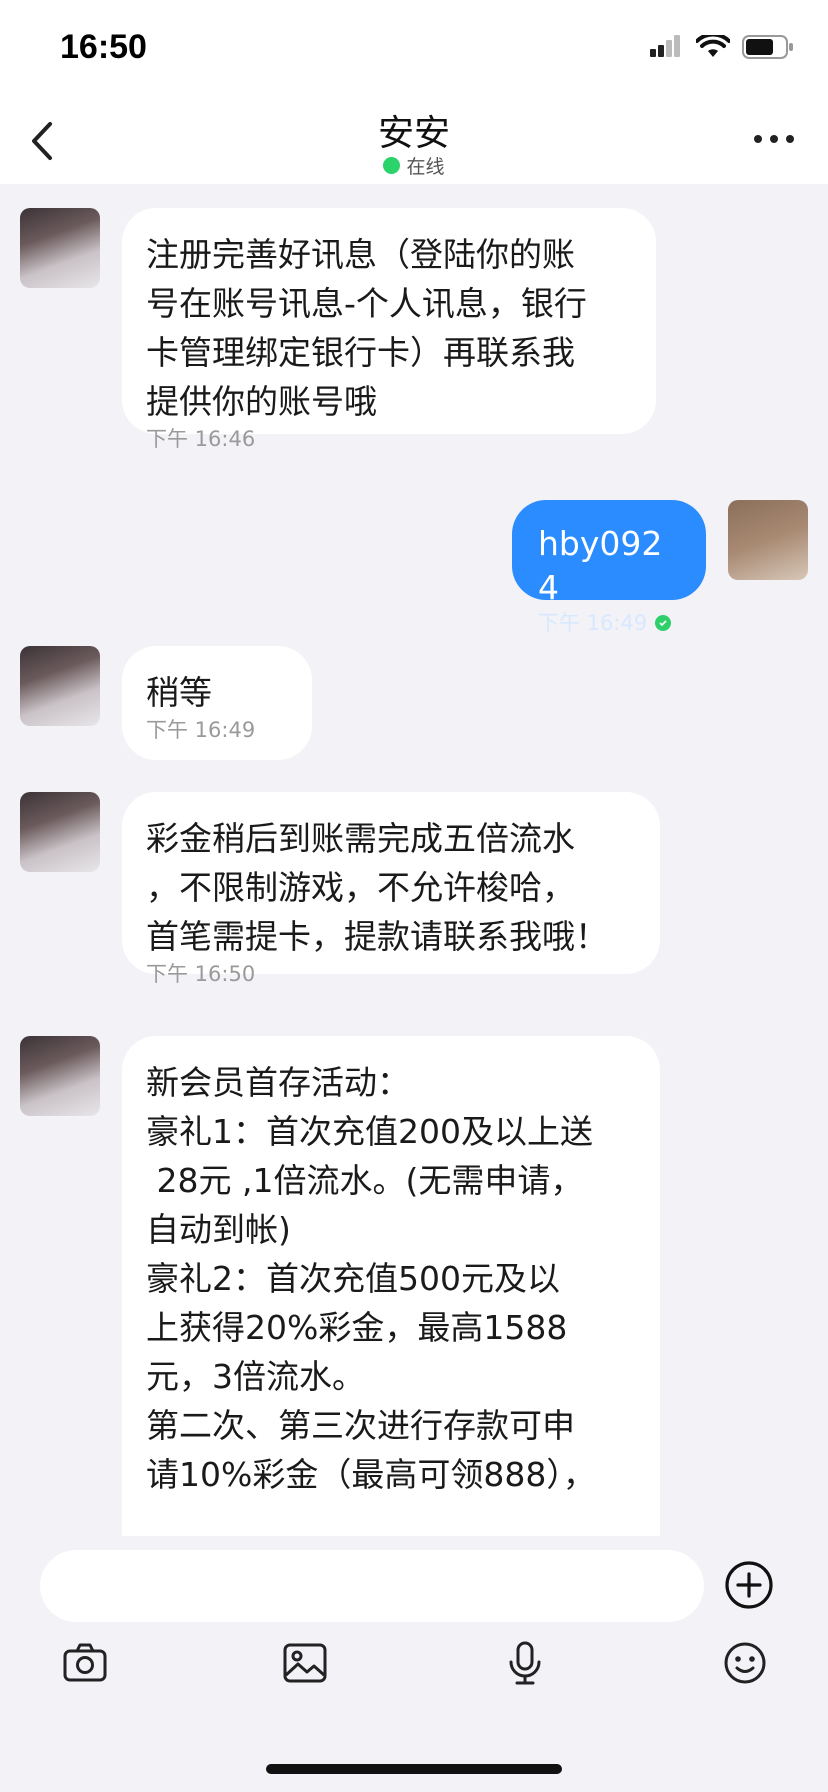  I want to click on signal-icon, so click(665, 46).